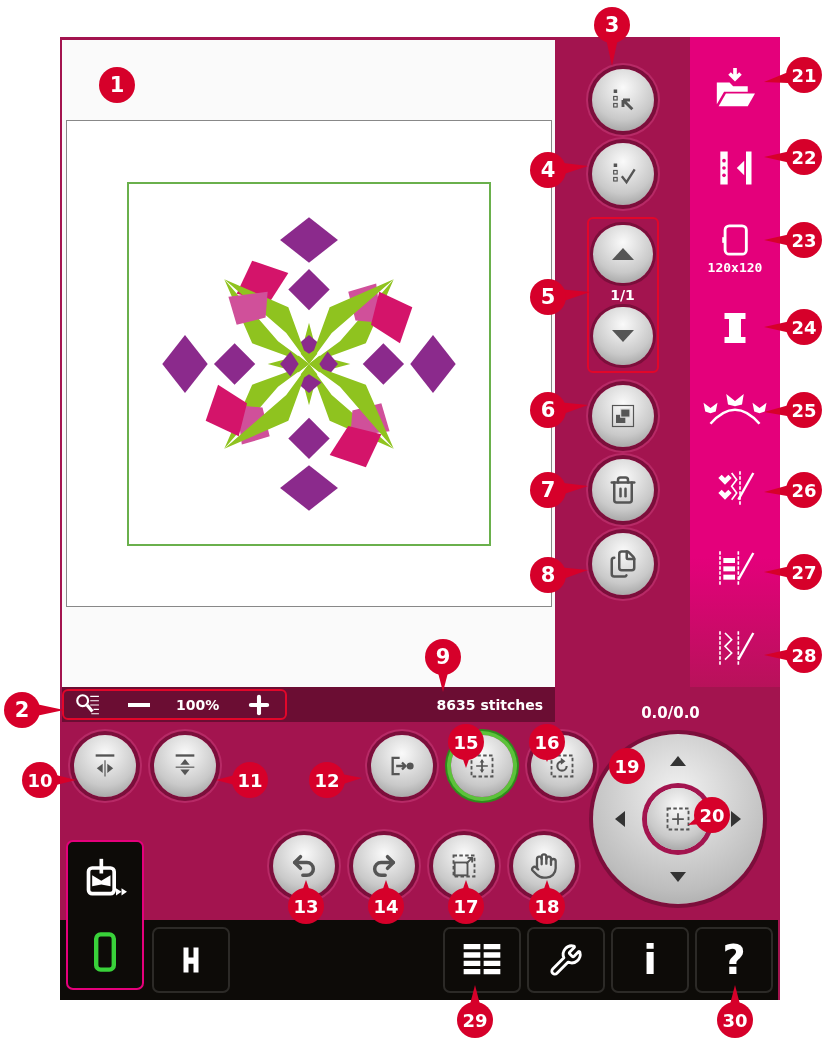 The height and width of the screenshot is (1039, 824). I want to click on move-left-button, so click(620, 819).